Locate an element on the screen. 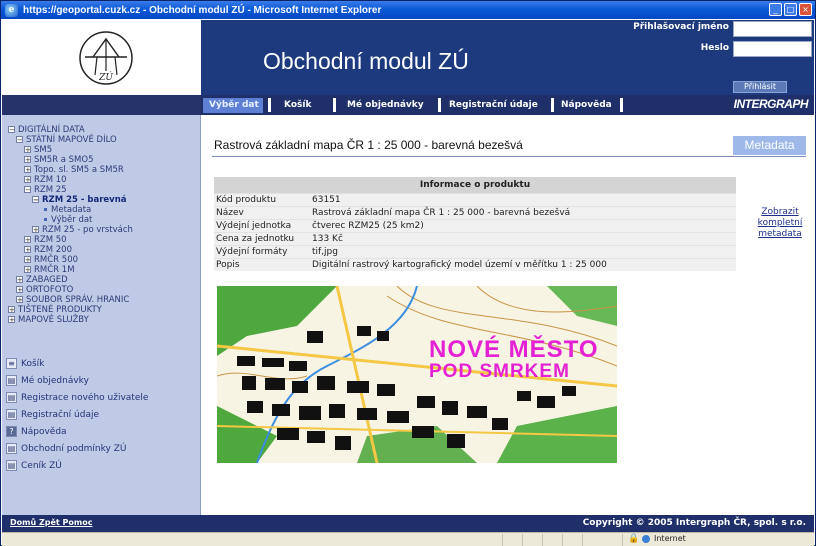 The width and height of the screenshot is (816, 546). sidebar-link-kosik: ≡ Košík is located at coordinates (77, 363).